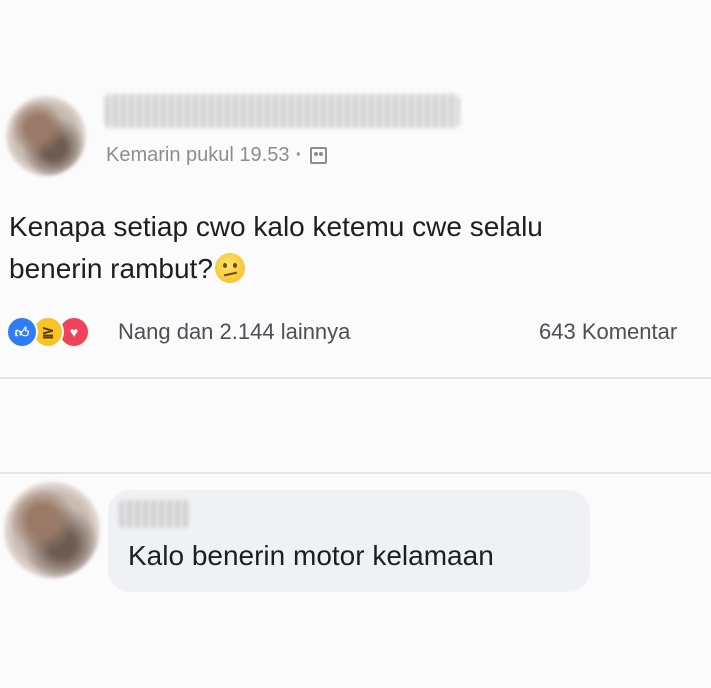 The width and height of the screenshot is (711, 688). What do you see at coordinates (339, 269) in the screenshot?
I see `post-text-line-2-wrap: benerin rambut?` at bounding box center [339, 269].